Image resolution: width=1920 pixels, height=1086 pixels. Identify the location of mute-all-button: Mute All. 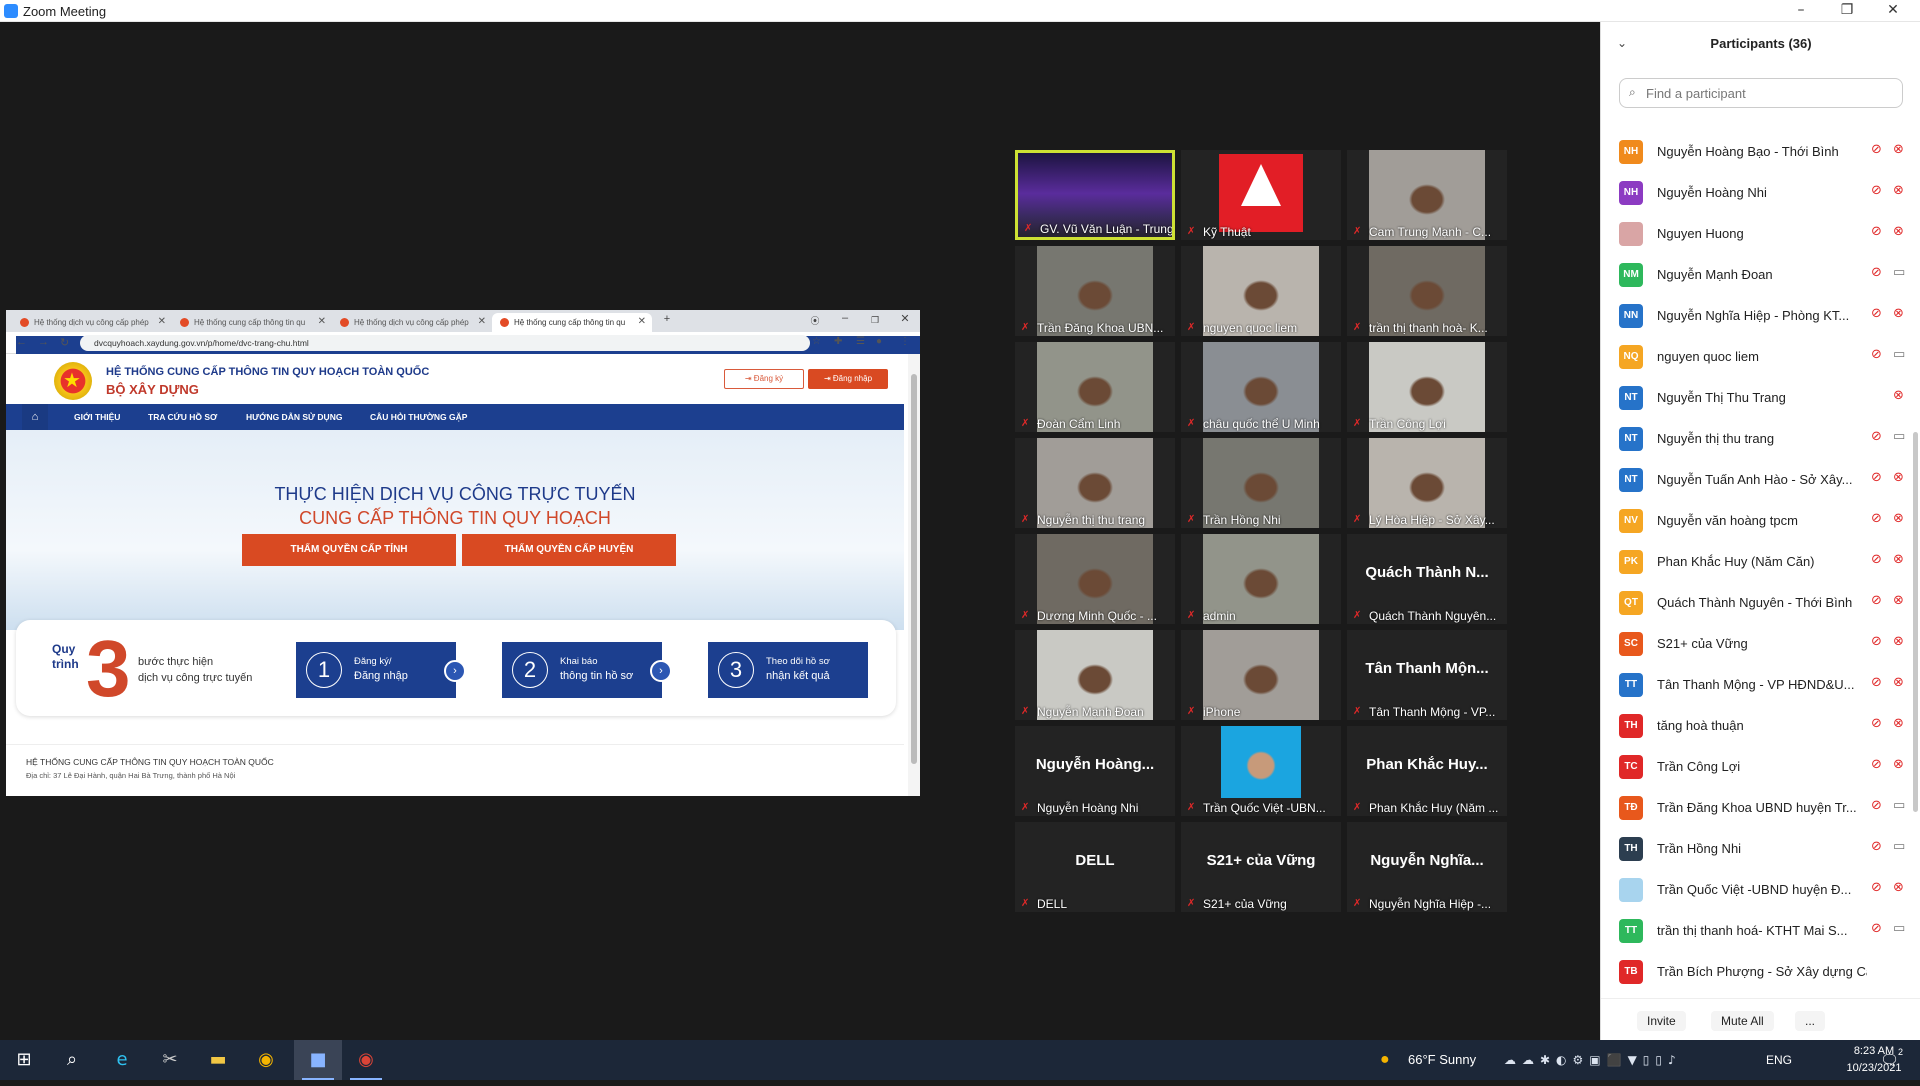
(1742, 1021).